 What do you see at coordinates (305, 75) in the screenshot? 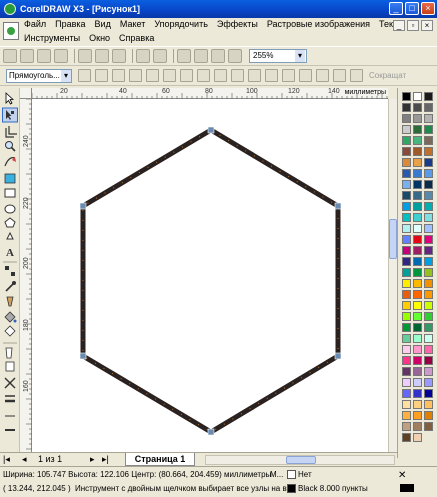
I see `align-nodes-icon` at bounding box center [305, 75].